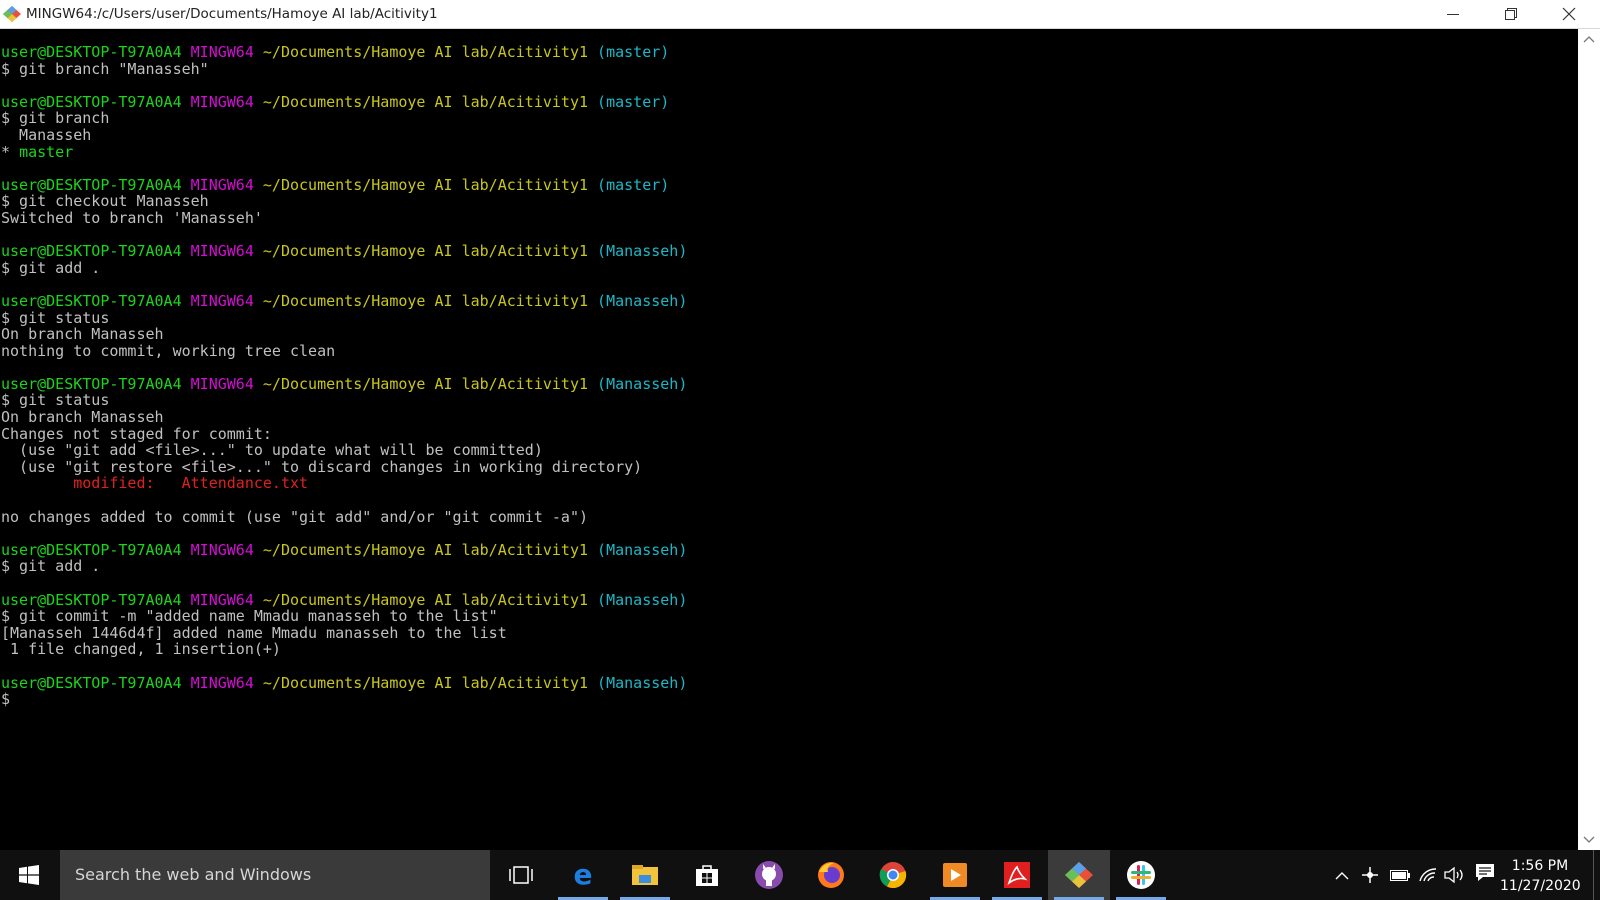 Image resolution: width=1600 pixels, height=900 pixels. What do you see at coordinates (633, 52) in the screenshot?
I see `terminal-segment: (master)` at bounding box center [633, 52].